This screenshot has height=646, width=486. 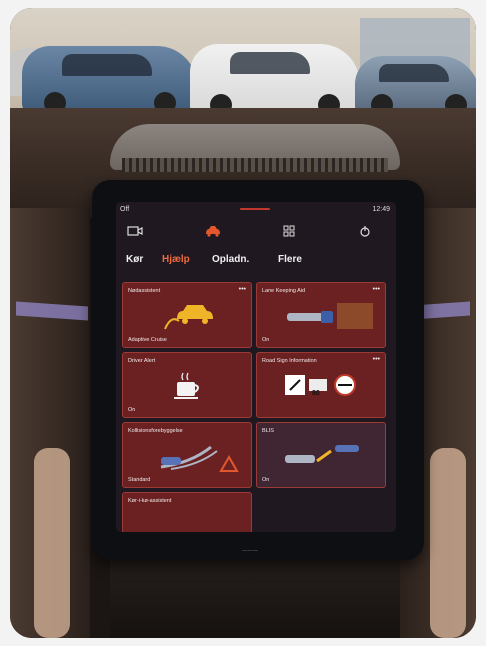 I want to click on card-title: BLIS, so click(x=268, y=431).